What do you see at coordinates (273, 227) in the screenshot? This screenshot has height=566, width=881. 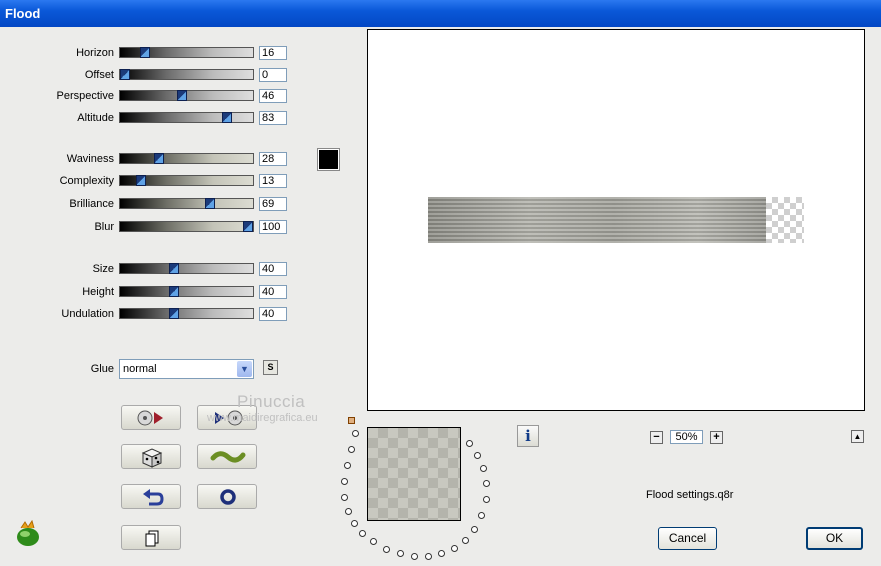 I see `blur-value: 100` at bounding box center [273, 227].